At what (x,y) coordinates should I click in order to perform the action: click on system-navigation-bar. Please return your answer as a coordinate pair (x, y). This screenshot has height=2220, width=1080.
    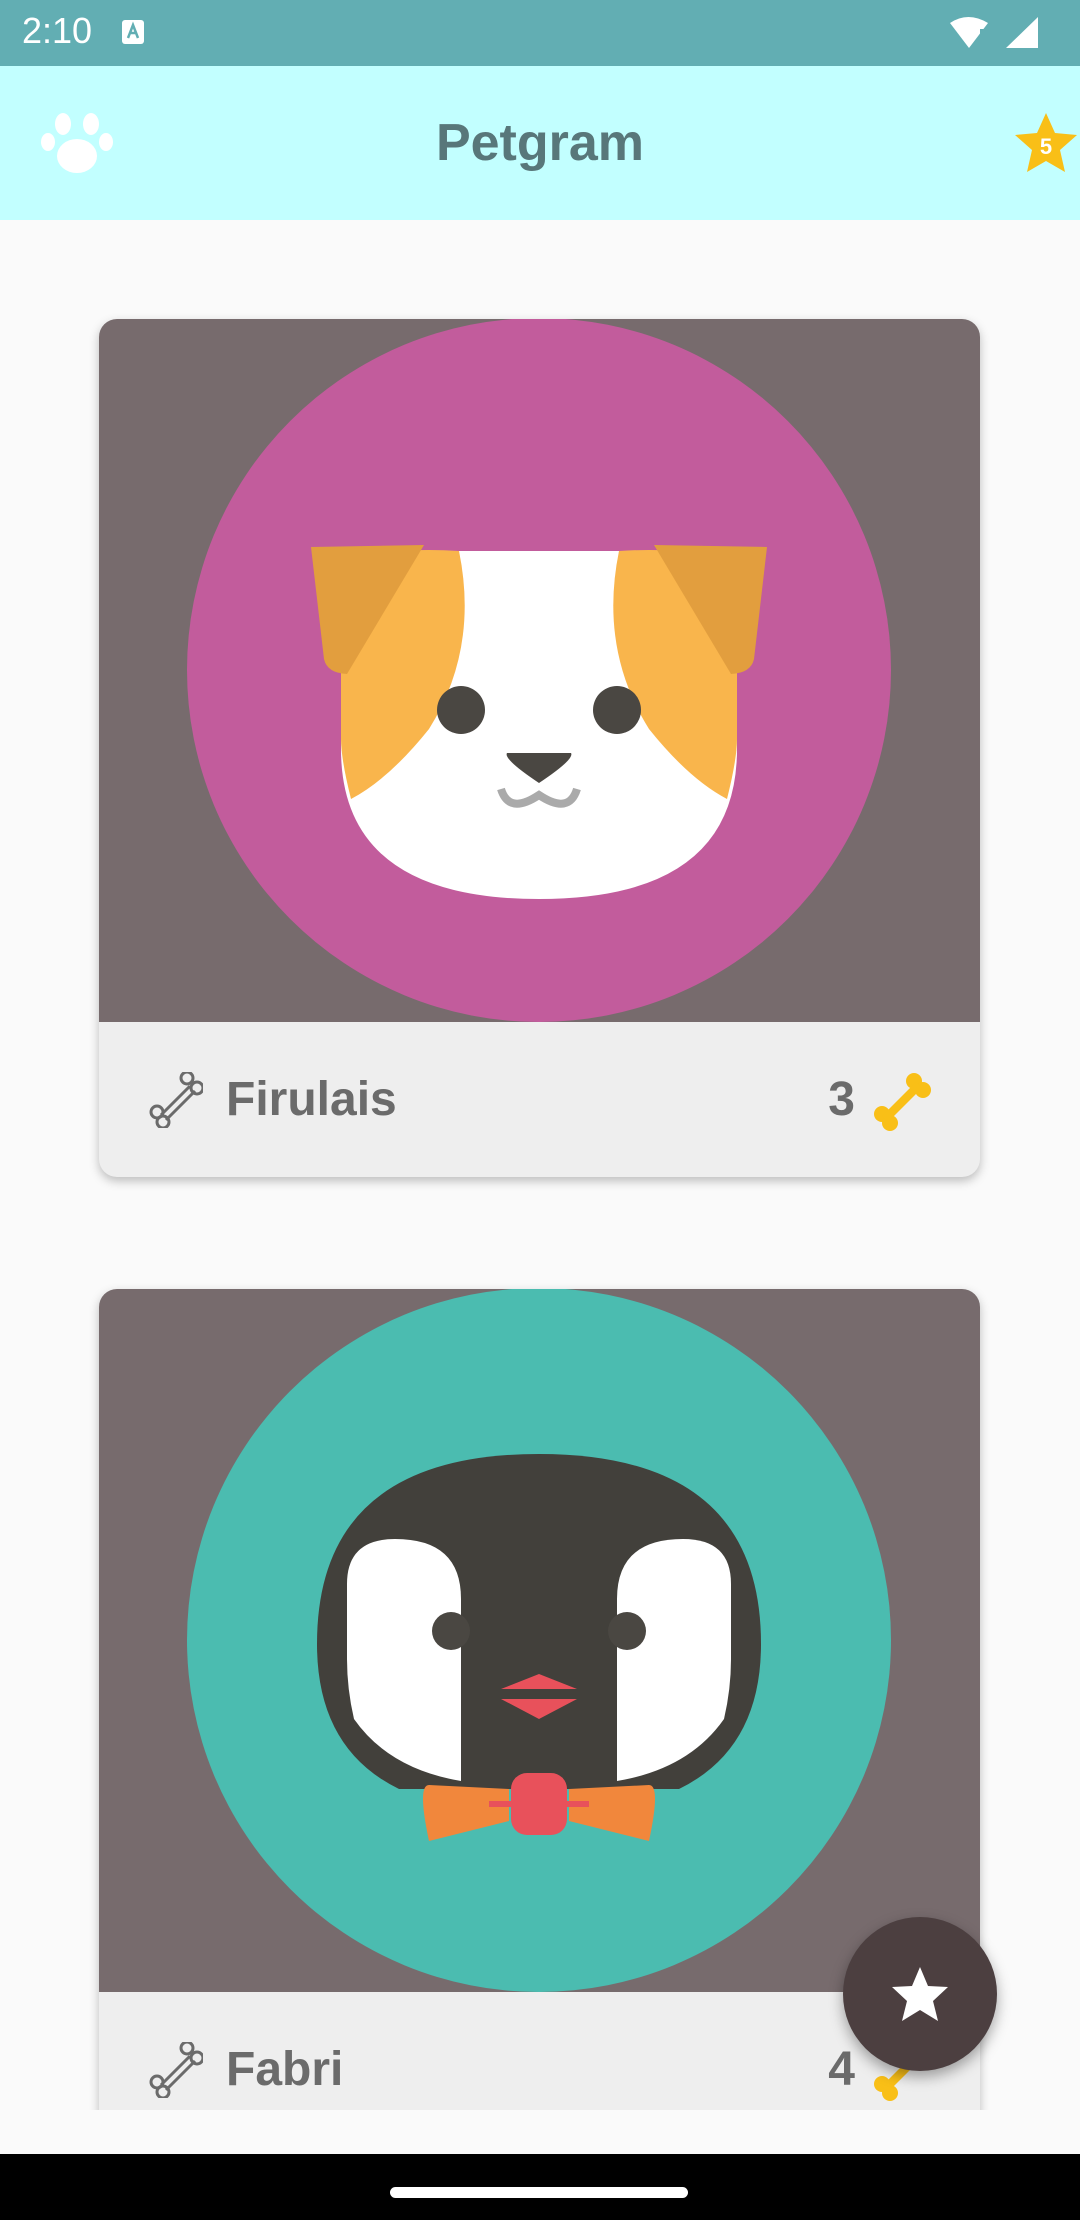
    Looking at the image, I should click on (540, 2187).